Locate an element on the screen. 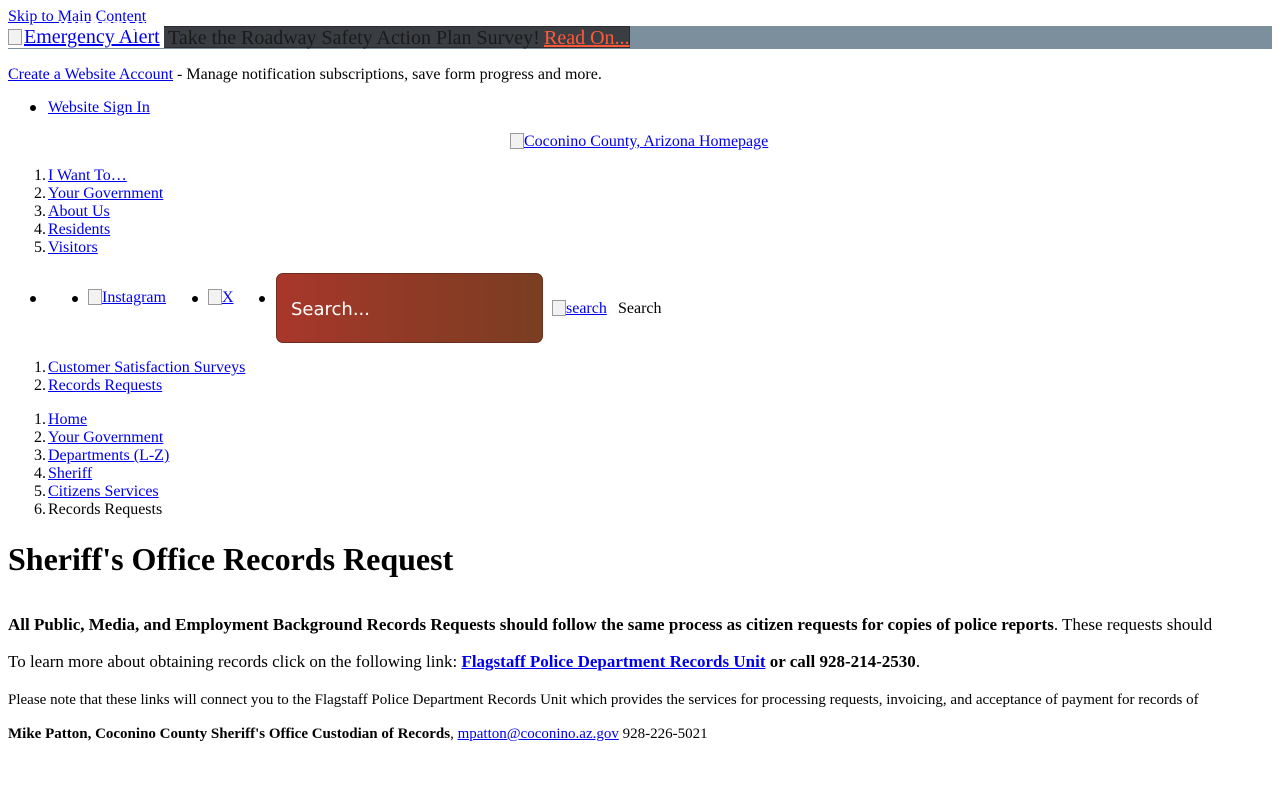 This screenshot has height=800, width=1280. search-input is located at coordinates (411, 309).